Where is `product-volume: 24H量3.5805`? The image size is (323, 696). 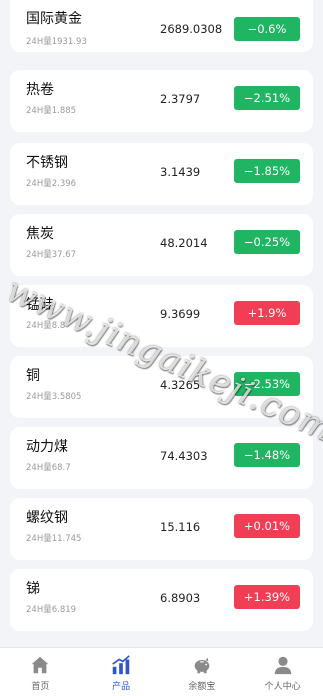 product-volume: 24H量3.5805 is located at coordinates (54, 397).